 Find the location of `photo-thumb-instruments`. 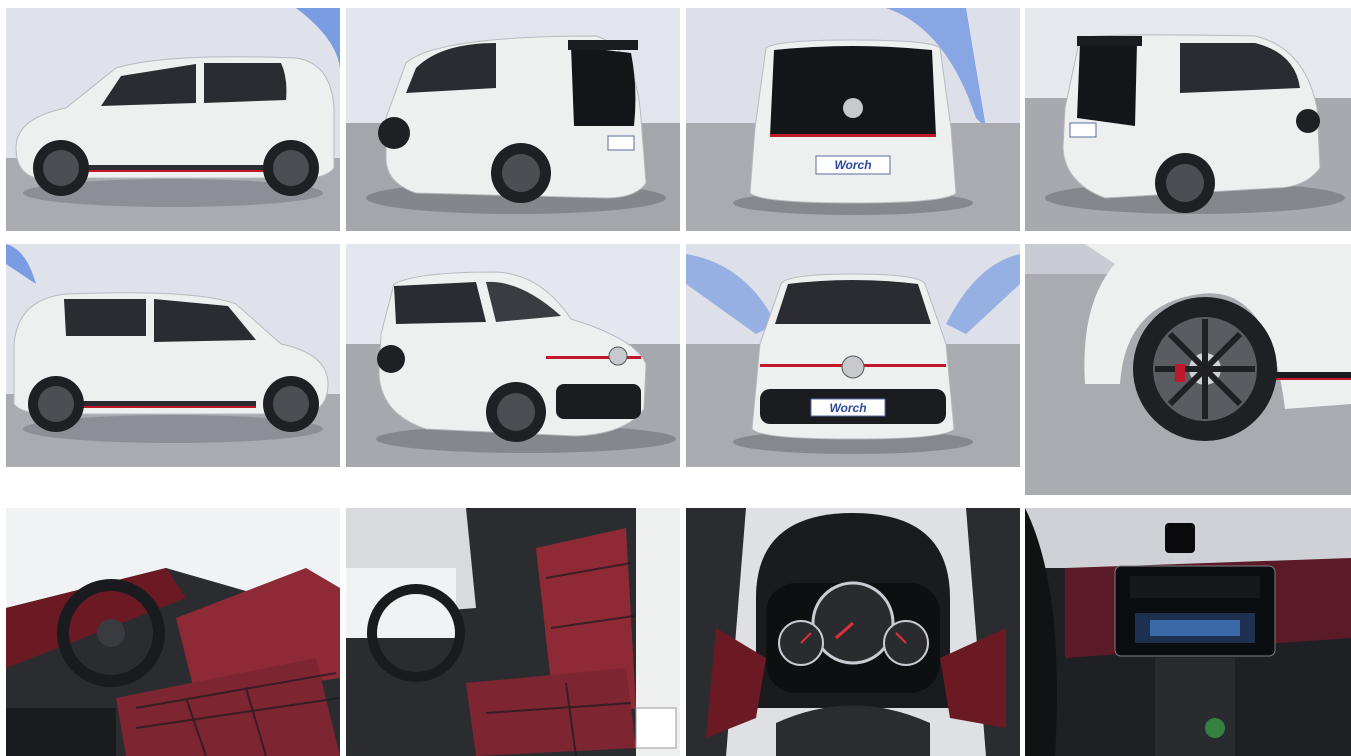

photo-thumb-instruments is located at coordinates (853, 632).